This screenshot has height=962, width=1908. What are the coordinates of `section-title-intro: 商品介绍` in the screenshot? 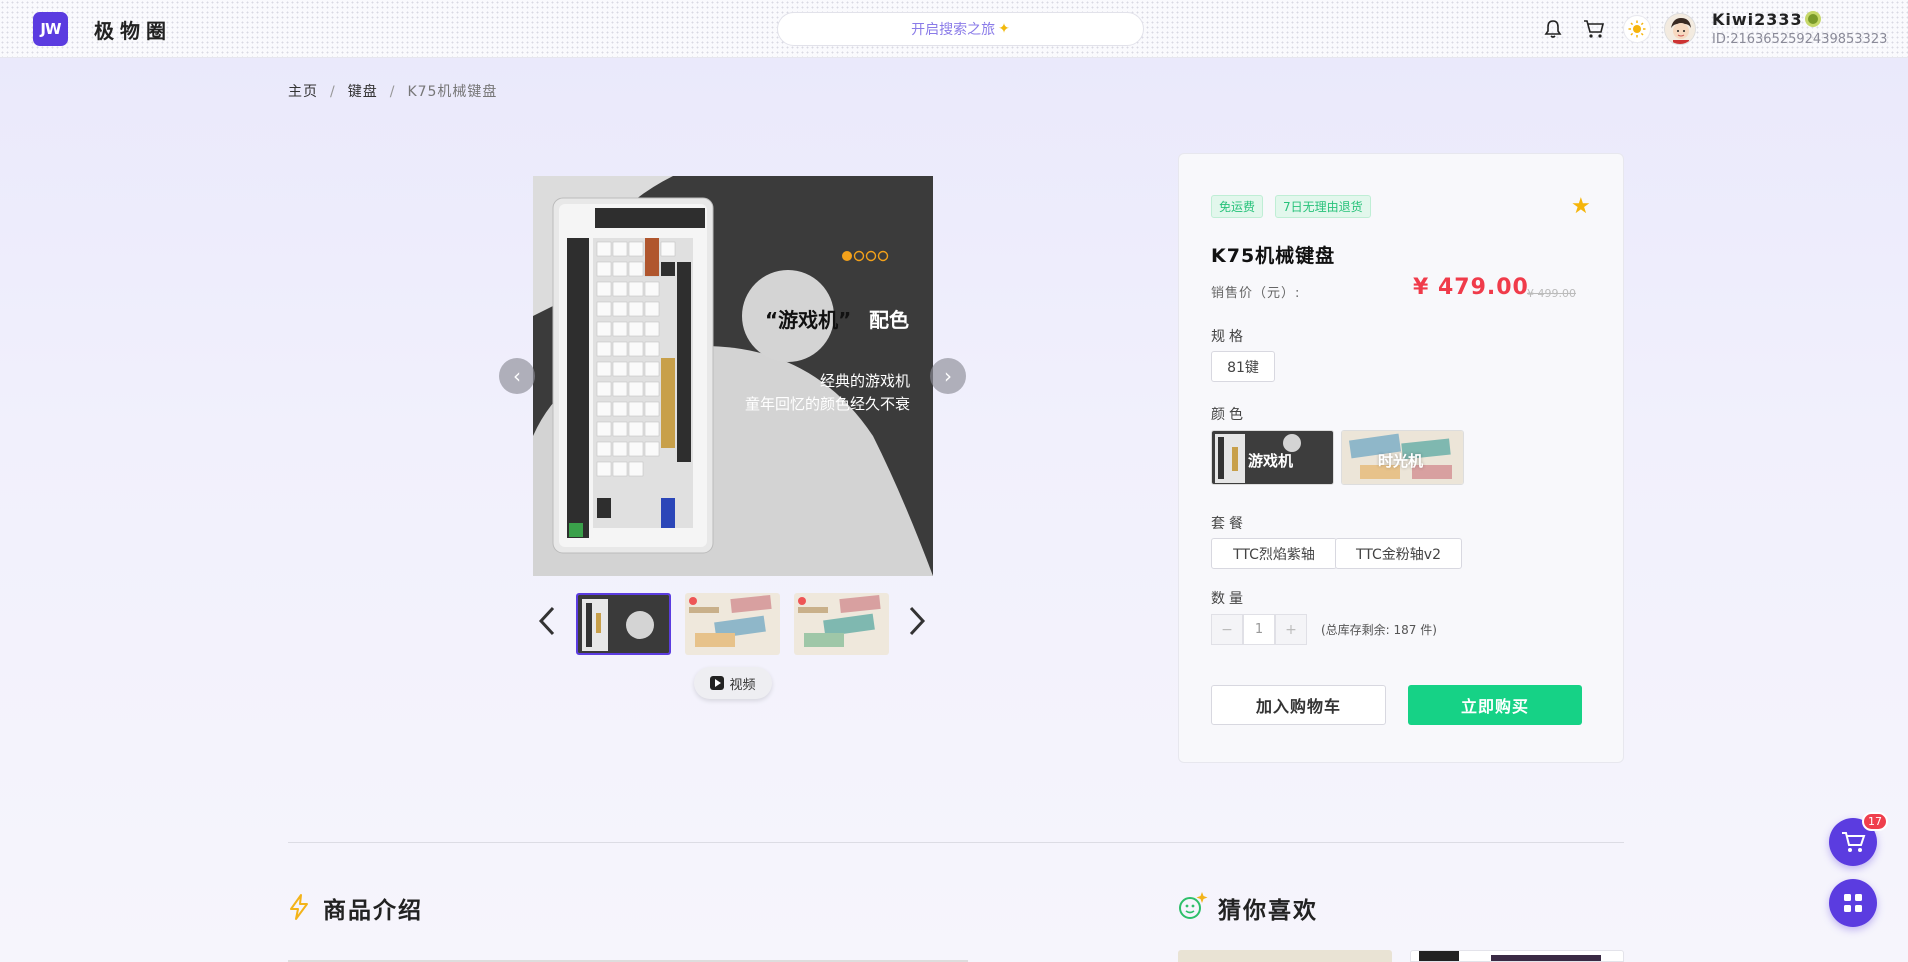 It's located at (373, 911).